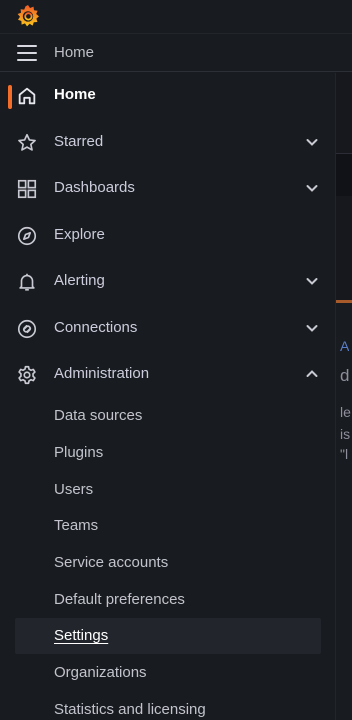 Image resolution: width=352 pixels, height=720 pixels. I want to click on nav-item-label: Administration, so click(102, 373).